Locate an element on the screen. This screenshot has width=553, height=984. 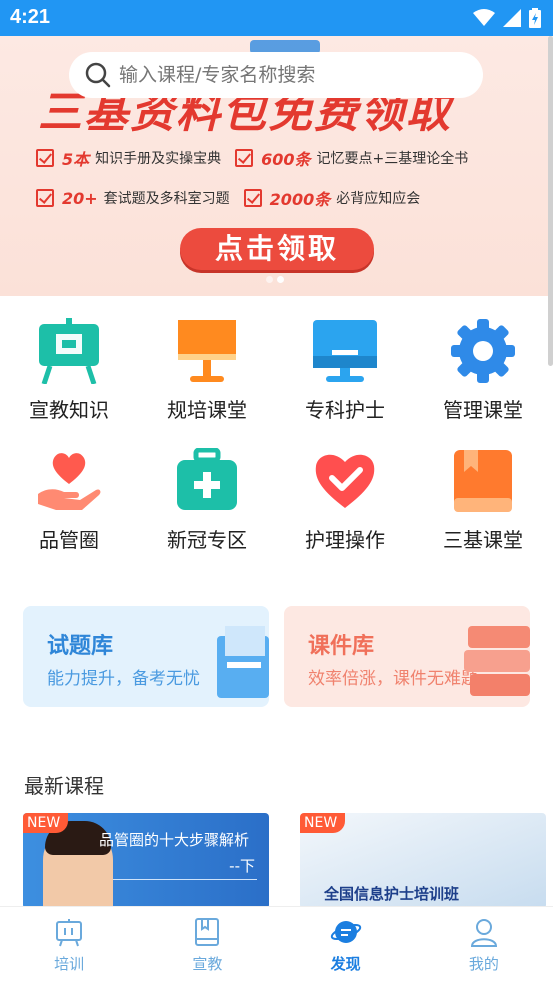
category-label: 护理操作 is located at coordinates (345, 540).